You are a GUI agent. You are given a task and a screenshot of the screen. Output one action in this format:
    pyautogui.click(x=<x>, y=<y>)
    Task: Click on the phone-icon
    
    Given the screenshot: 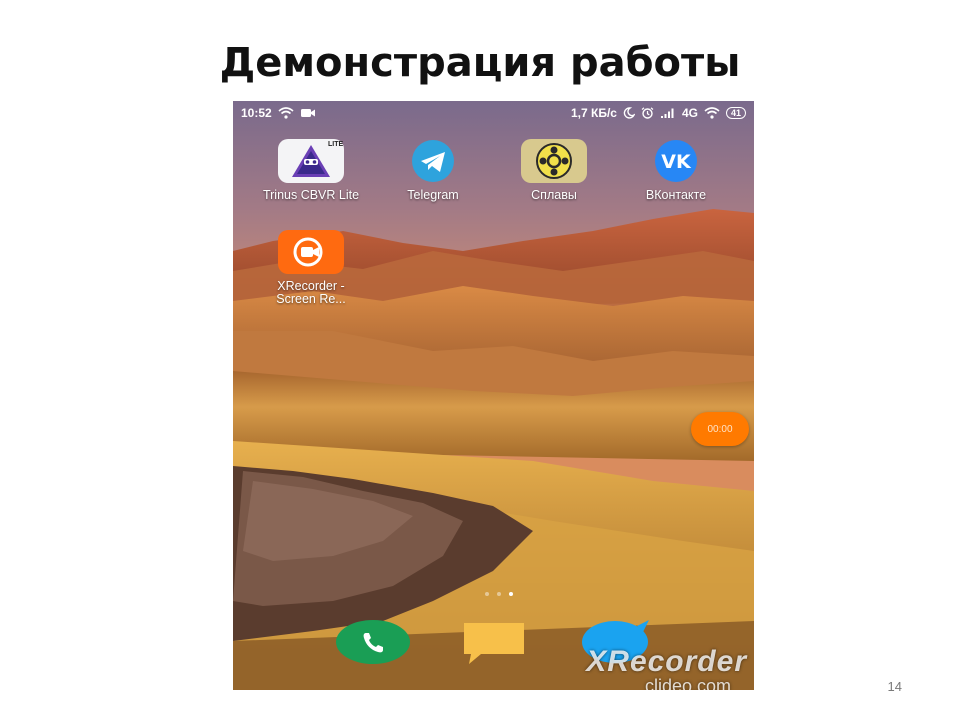 What is the action you would take?
    pyautogui.click(x=373, y=642)
    